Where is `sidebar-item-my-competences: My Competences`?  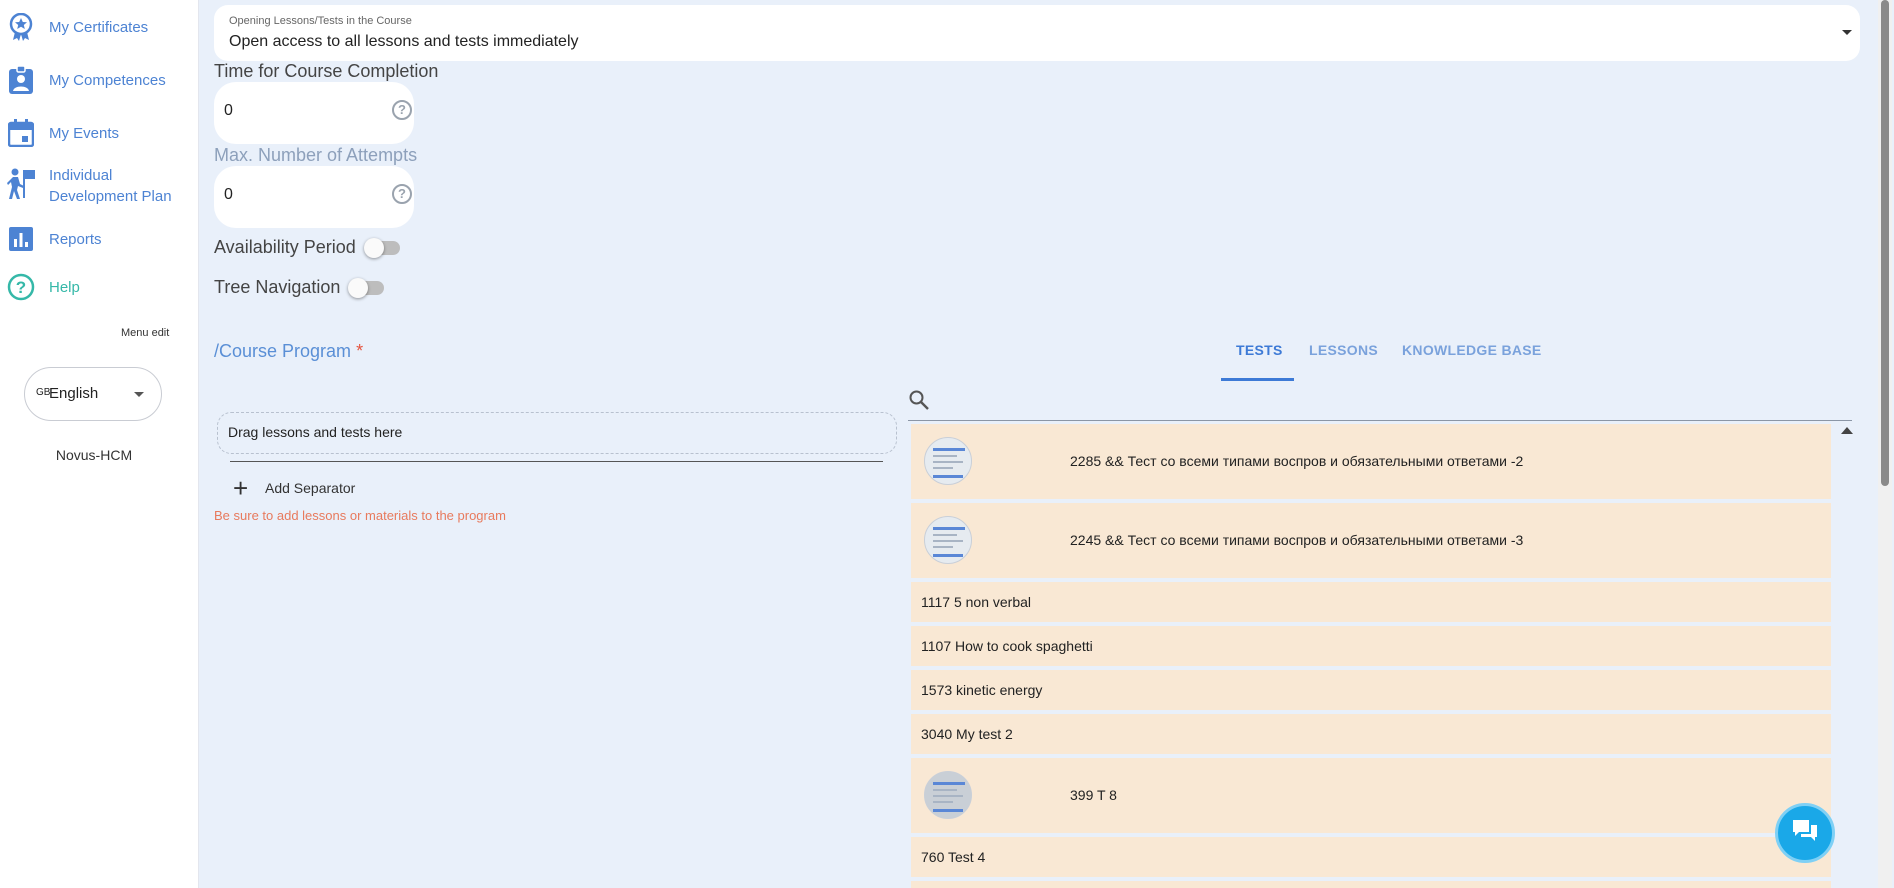
sidebar-item-my-competences: My Competences is located at coordinates (95, 80).